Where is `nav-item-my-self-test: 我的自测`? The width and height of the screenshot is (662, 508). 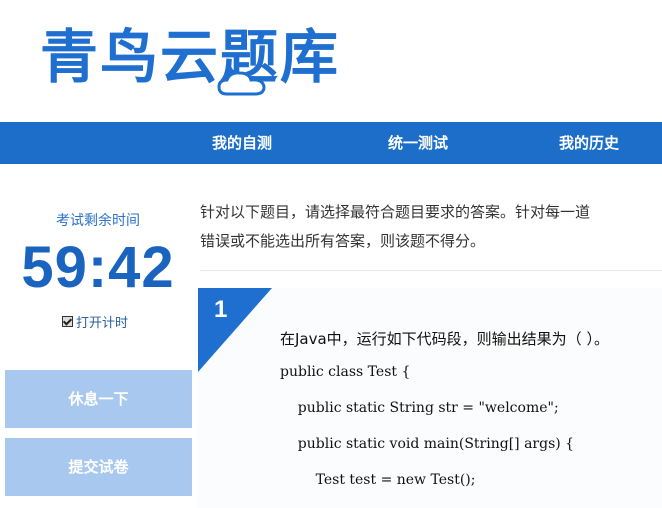
nav-item-my-self-test: 我的自测 is located at coordinates (242, 143).